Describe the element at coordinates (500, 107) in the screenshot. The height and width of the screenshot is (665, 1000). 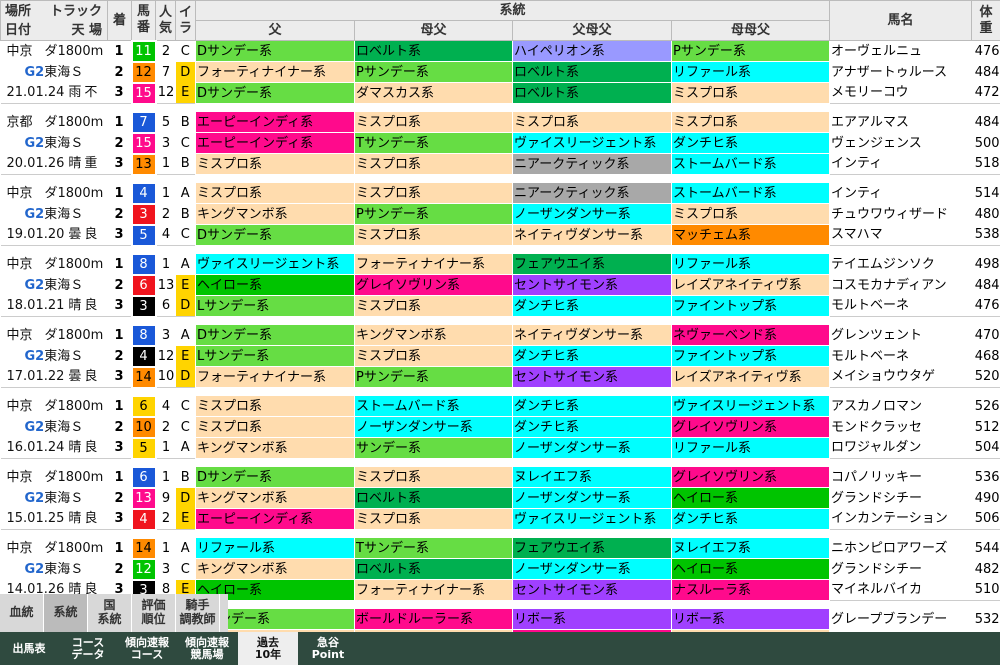
I see `separator-cell` at that location.